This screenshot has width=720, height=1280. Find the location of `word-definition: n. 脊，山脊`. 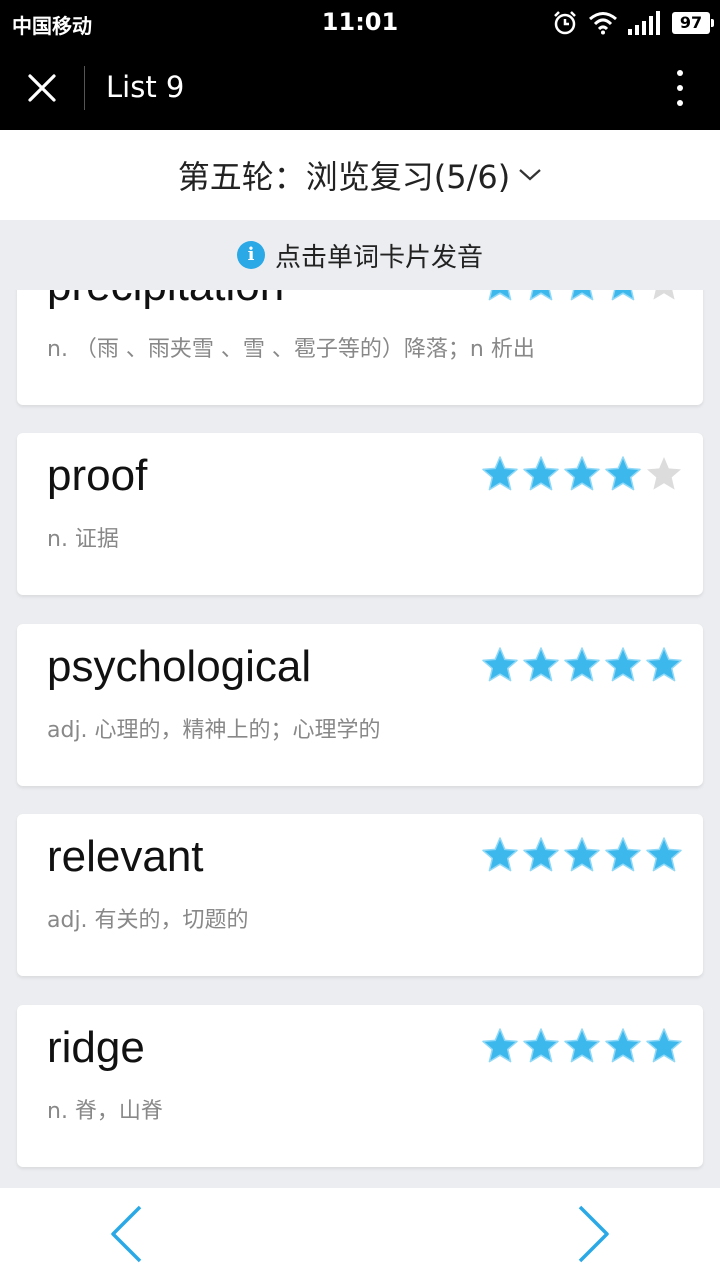

word-definition: n. 脊，山脊 is located at coordinates (105, 1111).